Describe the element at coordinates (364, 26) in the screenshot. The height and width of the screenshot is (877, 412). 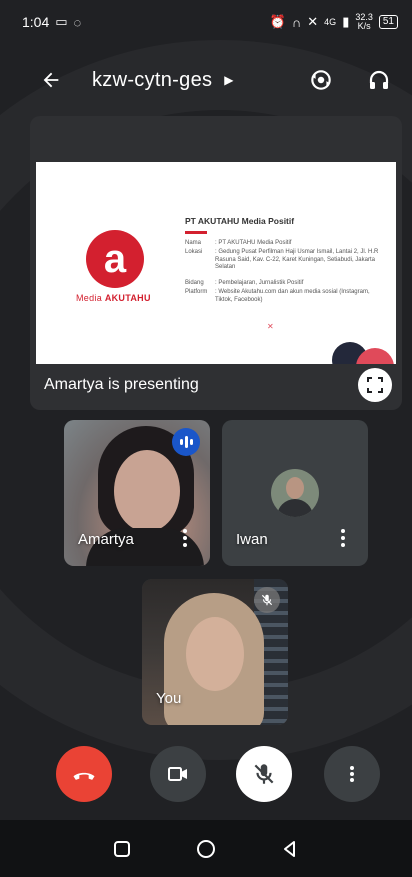
I see `net-speed-unit: K/s` at that location.